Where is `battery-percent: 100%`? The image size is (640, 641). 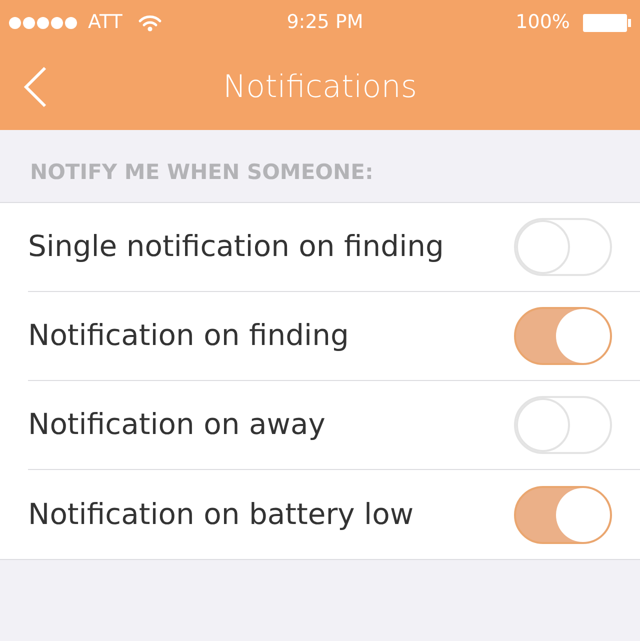
battery-percent: 100% is located at coordinates (543, 23).